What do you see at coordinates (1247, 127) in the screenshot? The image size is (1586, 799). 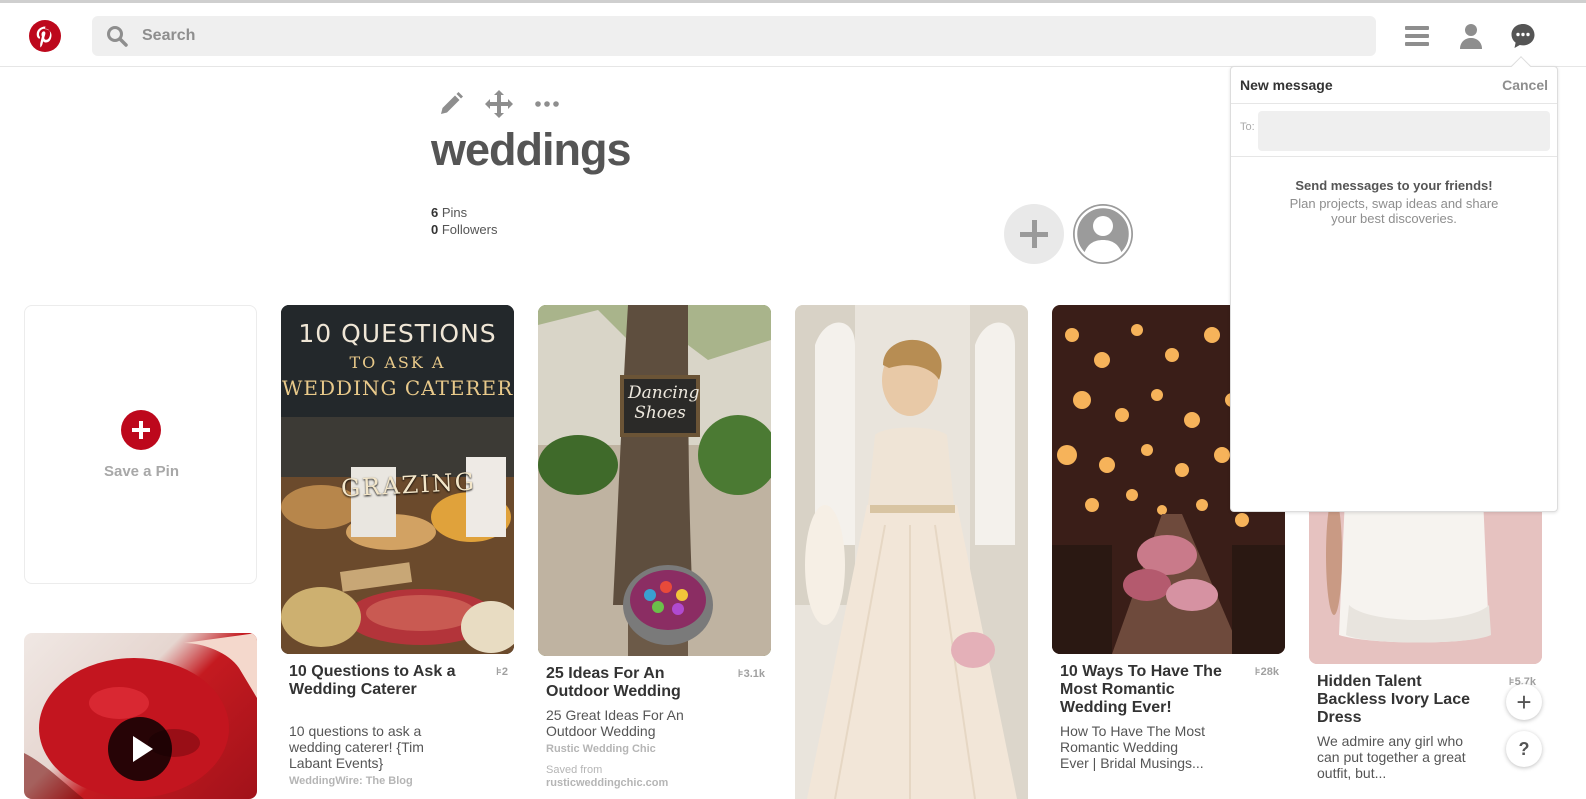 I see `to-label: To:` at bounding box center [1247, 127].